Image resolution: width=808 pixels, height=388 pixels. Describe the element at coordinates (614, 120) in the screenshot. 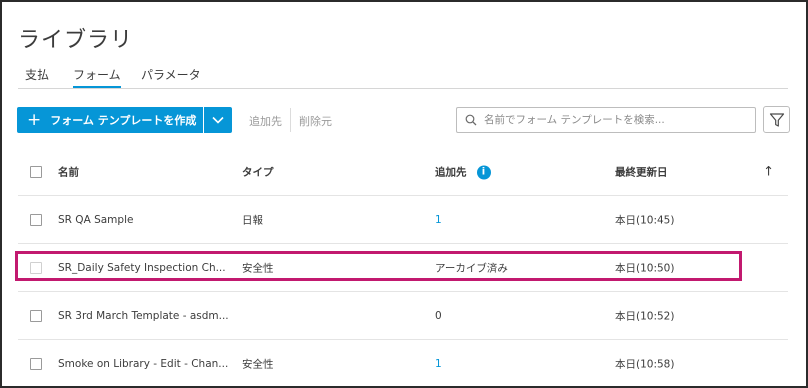

I see `search-input` at that location.